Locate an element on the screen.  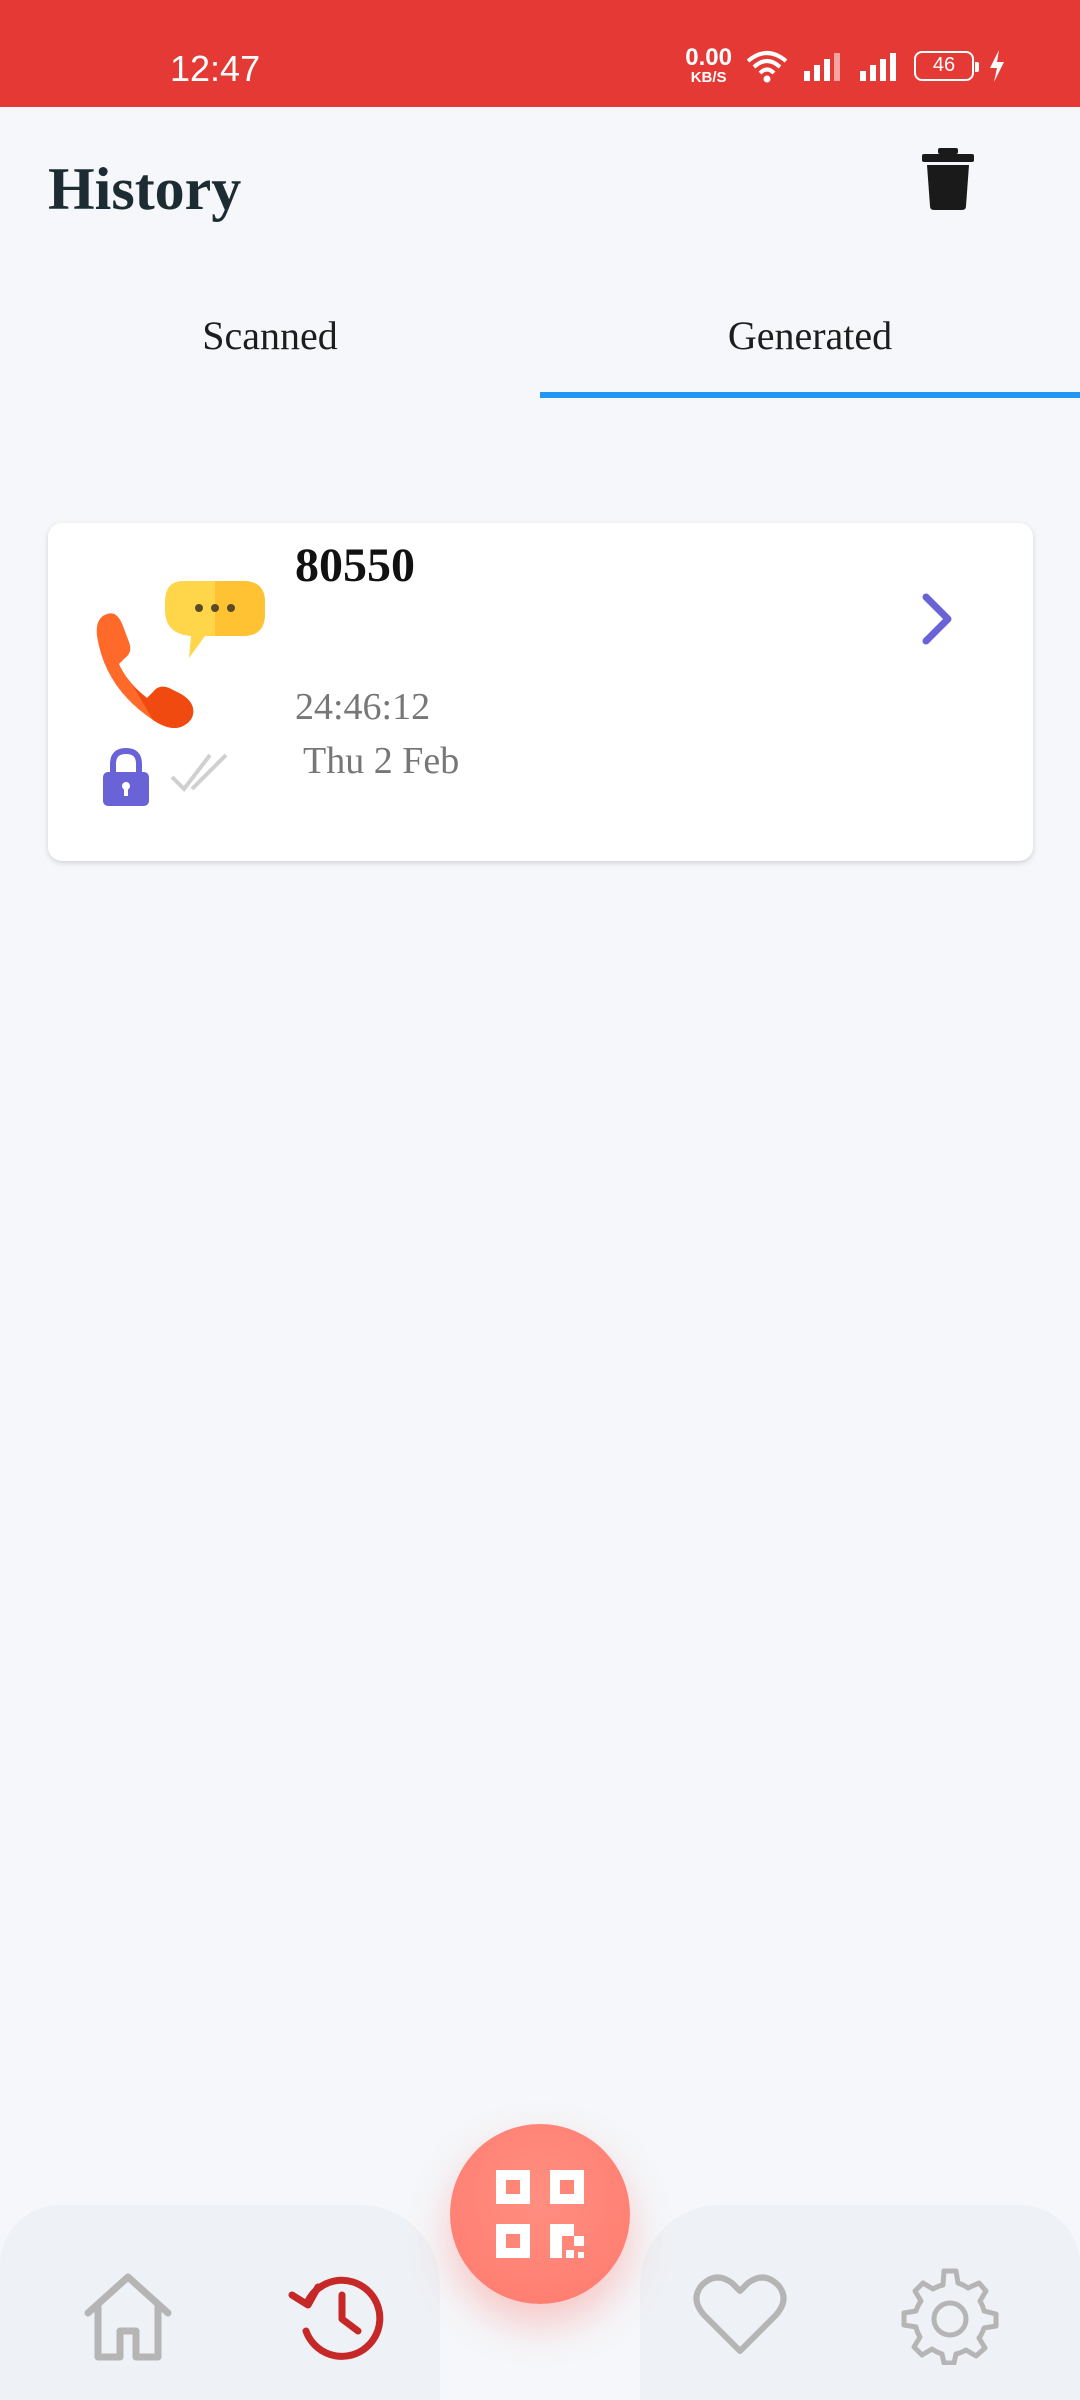
qr-scan-fab is located at coordinates (540, 2214).